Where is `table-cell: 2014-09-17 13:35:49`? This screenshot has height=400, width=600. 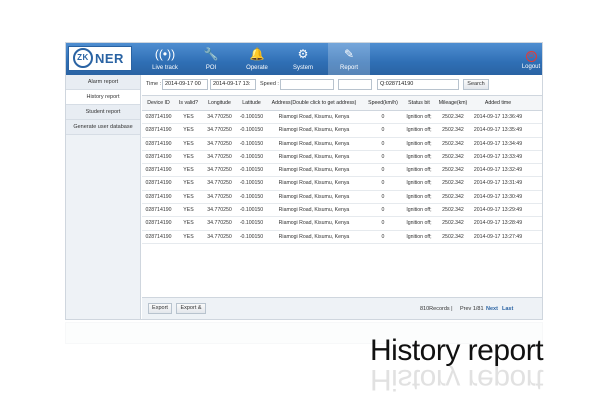 table-cell: 2014-09-17 13:35:49 is located at coordinates (498, 130).